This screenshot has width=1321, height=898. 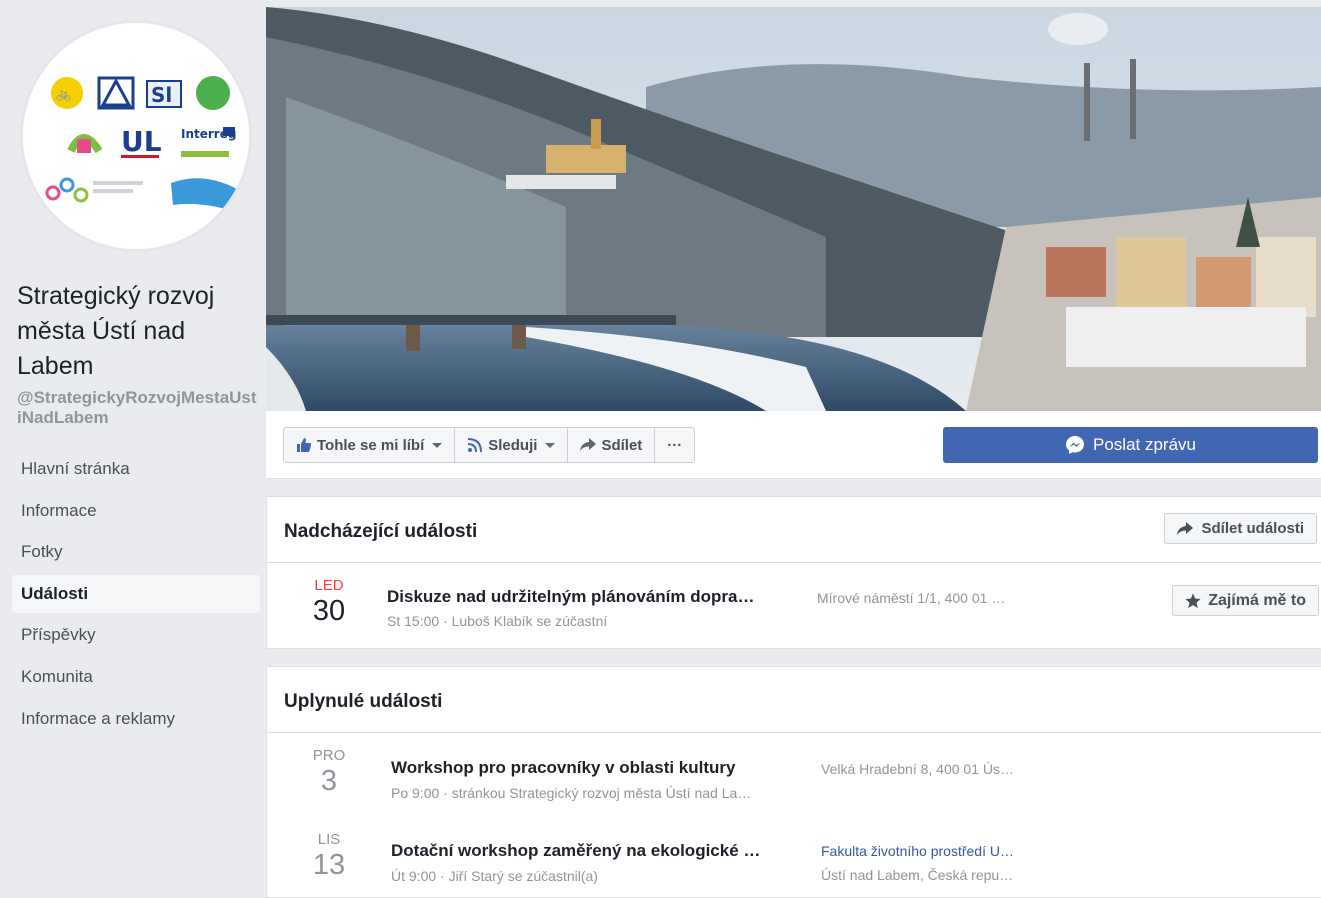 I want to click on share-events-label: Sdílet události, so click(x=1252, y=528).